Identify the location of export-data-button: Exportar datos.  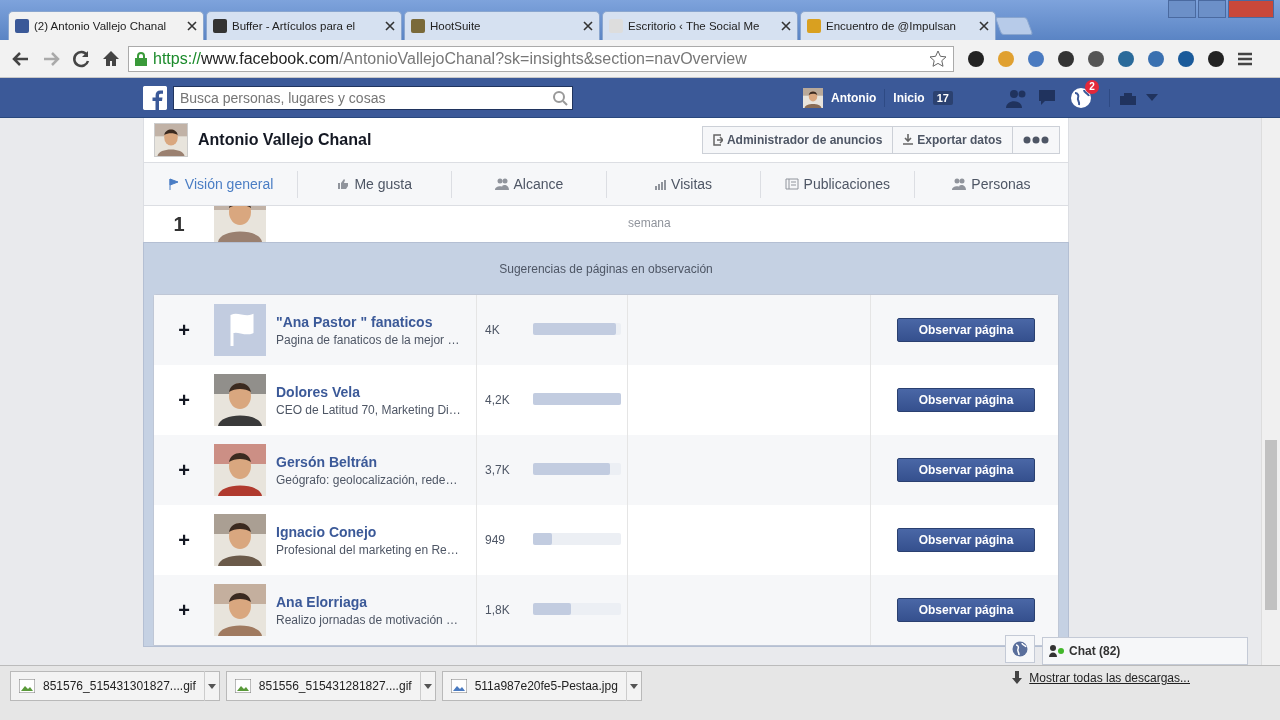
(952, 140).